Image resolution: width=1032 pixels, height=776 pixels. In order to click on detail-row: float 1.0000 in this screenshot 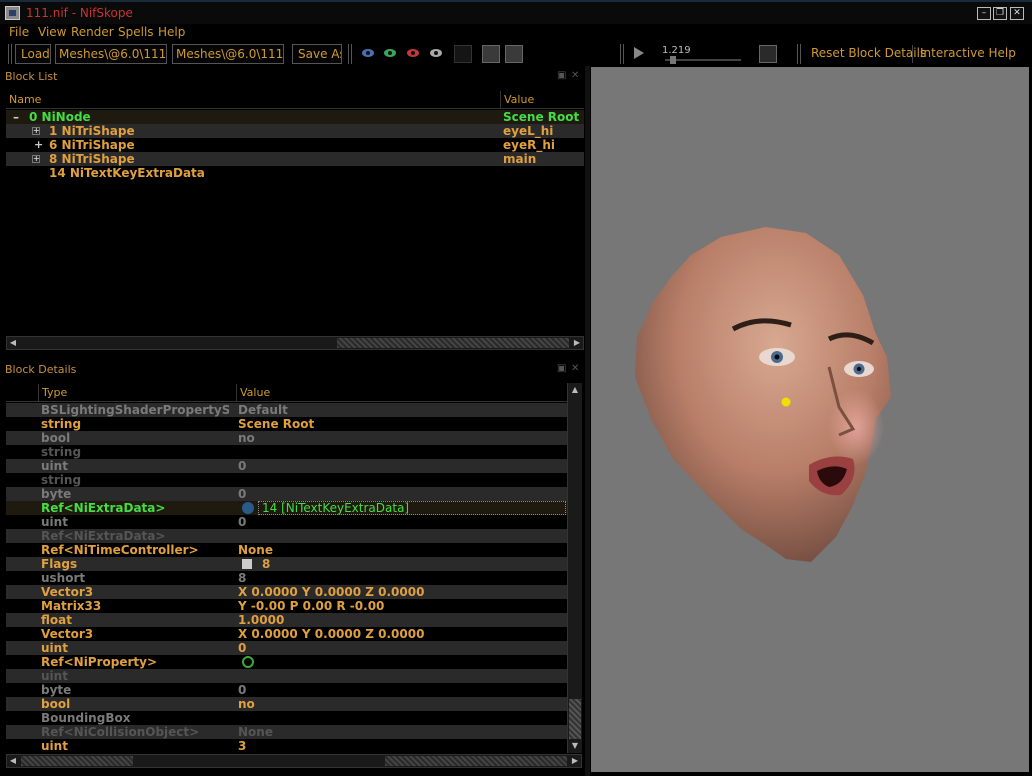, I will do `click(286, 620)`.